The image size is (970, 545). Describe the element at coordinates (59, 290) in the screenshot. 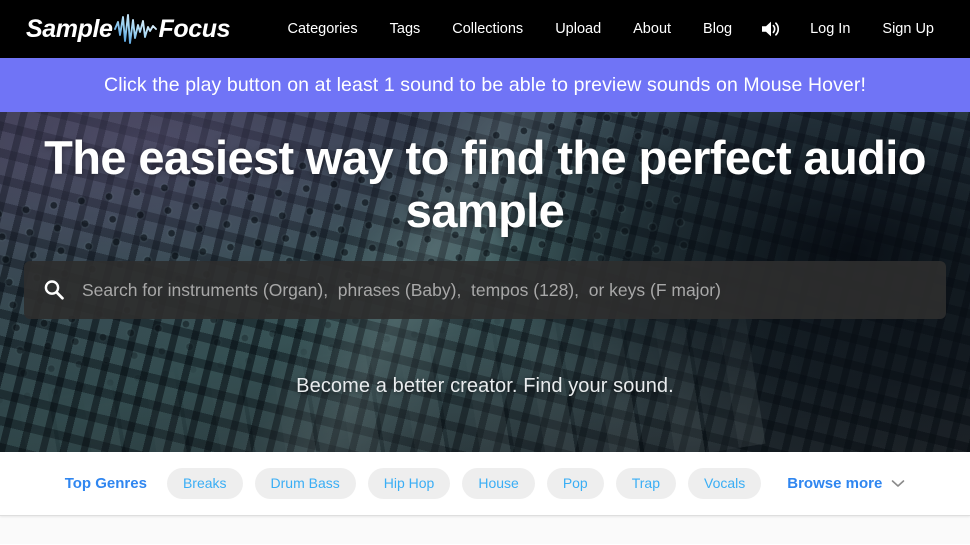

I see `search-icon` at that location.